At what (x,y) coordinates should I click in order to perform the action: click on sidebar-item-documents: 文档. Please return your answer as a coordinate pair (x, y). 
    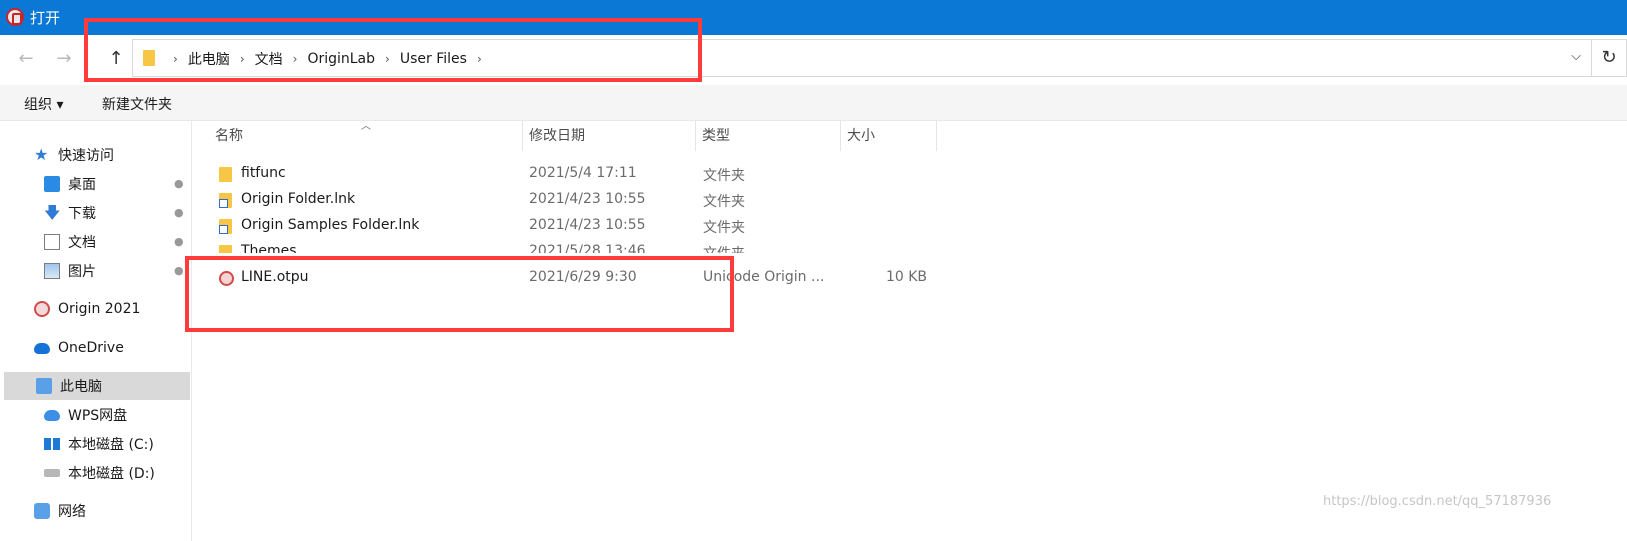
    Looking at the image, I should click on (70, 242).